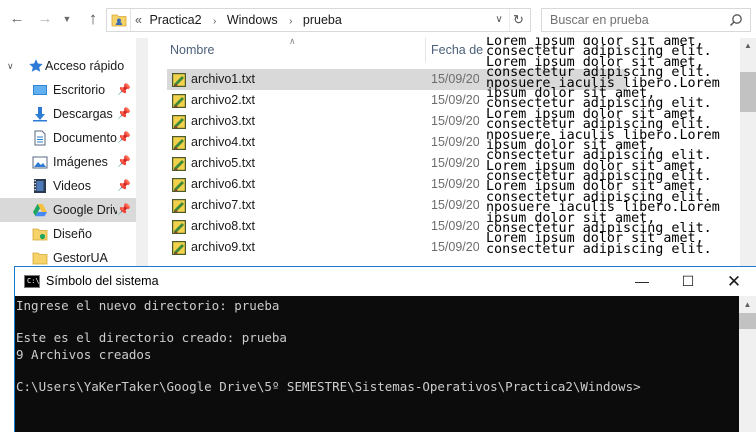 The width and height of the screenshot is (756, 432). Describe the element at coordinates (223, 247) in the screenshot. I see `file-name: archivo9.txt` at that location.